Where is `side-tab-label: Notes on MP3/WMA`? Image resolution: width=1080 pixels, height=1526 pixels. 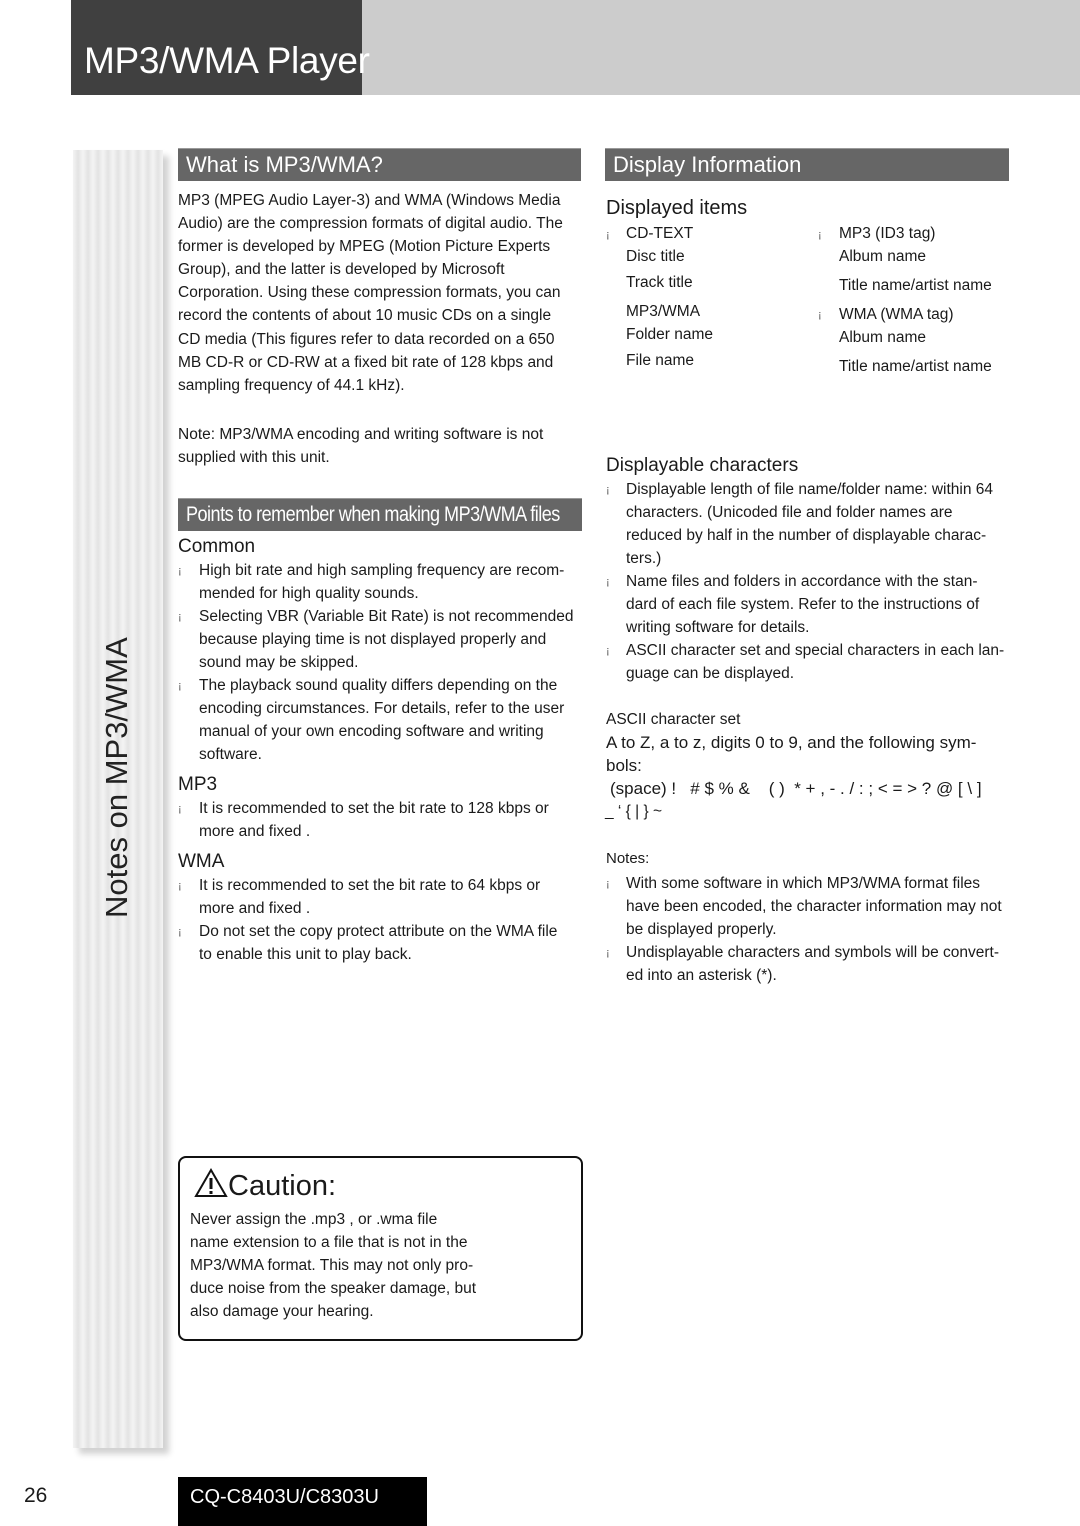
side-tab-label: Notes on MP3/WMA is located at coordinates (116, 777).